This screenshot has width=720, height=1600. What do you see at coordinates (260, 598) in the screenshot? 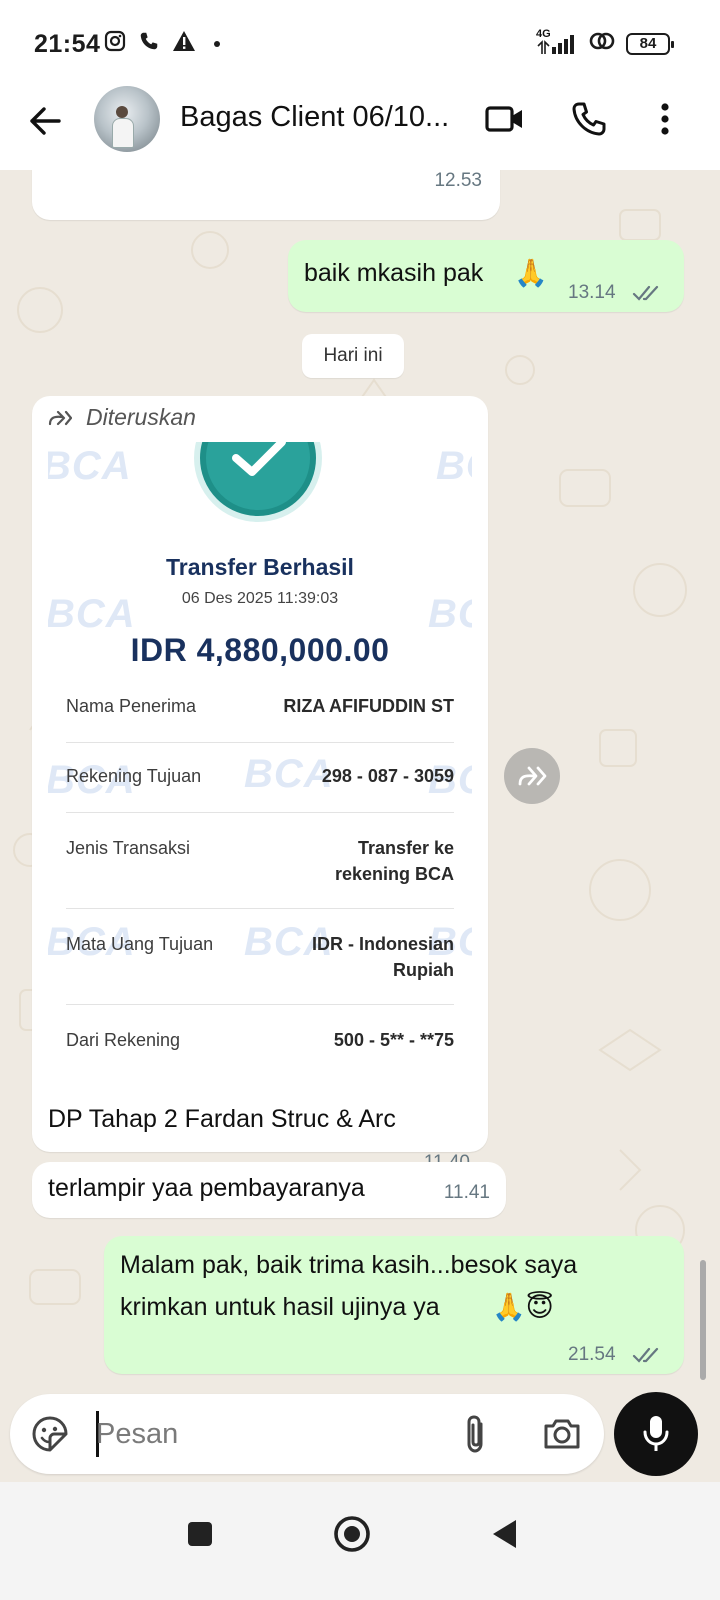
I see `receipt-datetime: 06 Des 2025 11:39:03` at bounding box center [260, 598].